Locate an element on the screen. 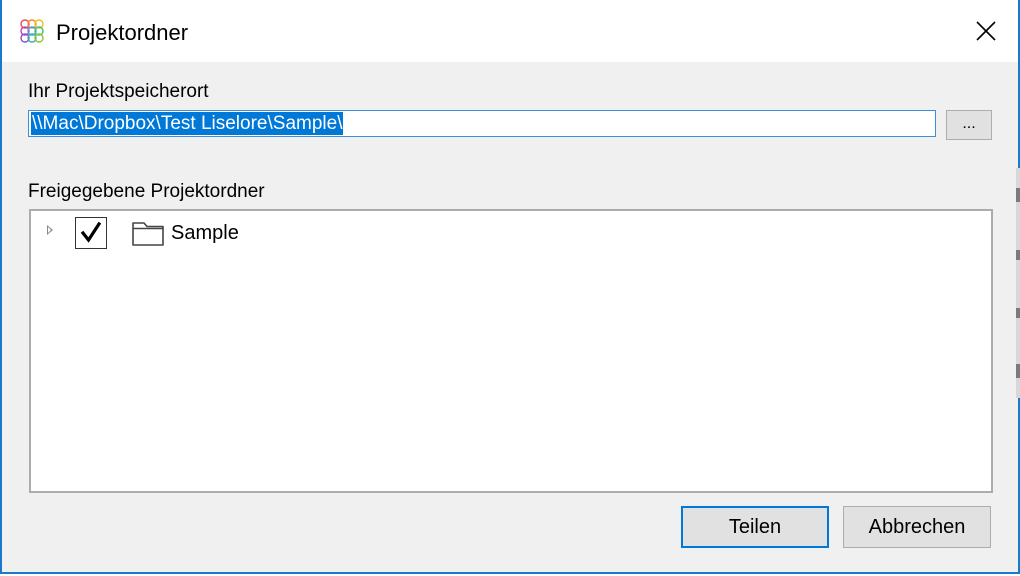 The width and height of the screenshot is (1020, 576). expand-arrow-icon is located at coordinates (50, 230).